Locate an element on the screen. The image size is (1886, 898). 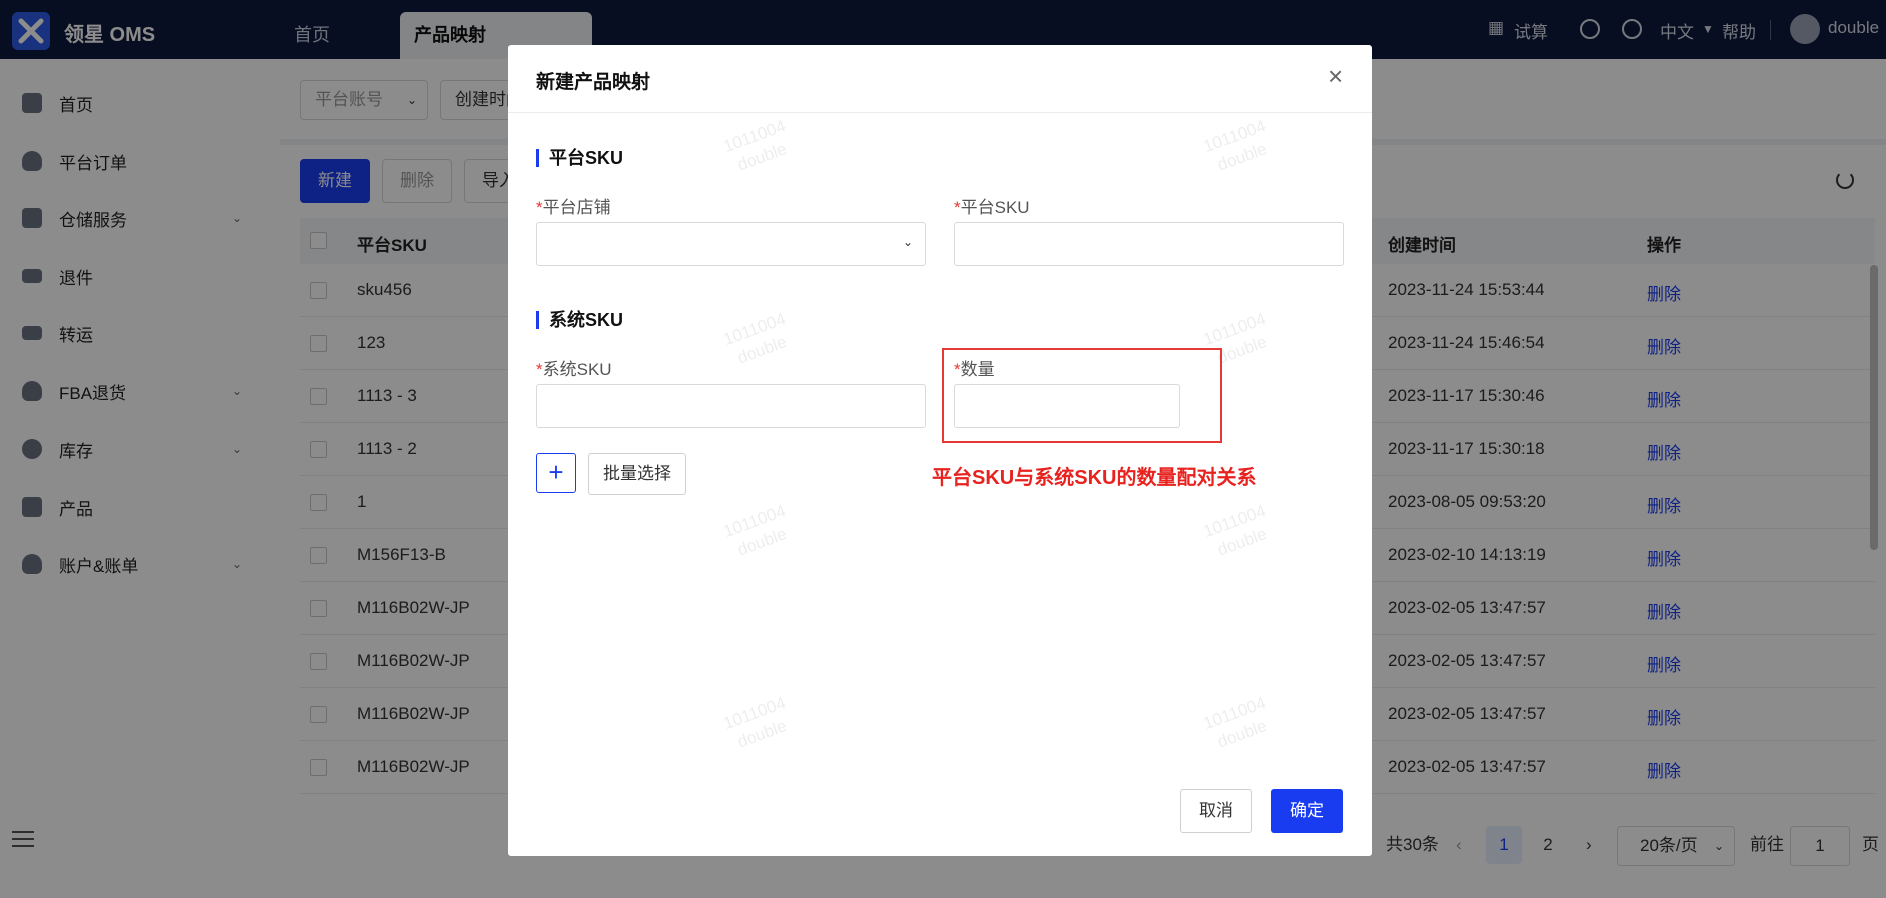
add-row-button: + is located at coordinates (556, 473).